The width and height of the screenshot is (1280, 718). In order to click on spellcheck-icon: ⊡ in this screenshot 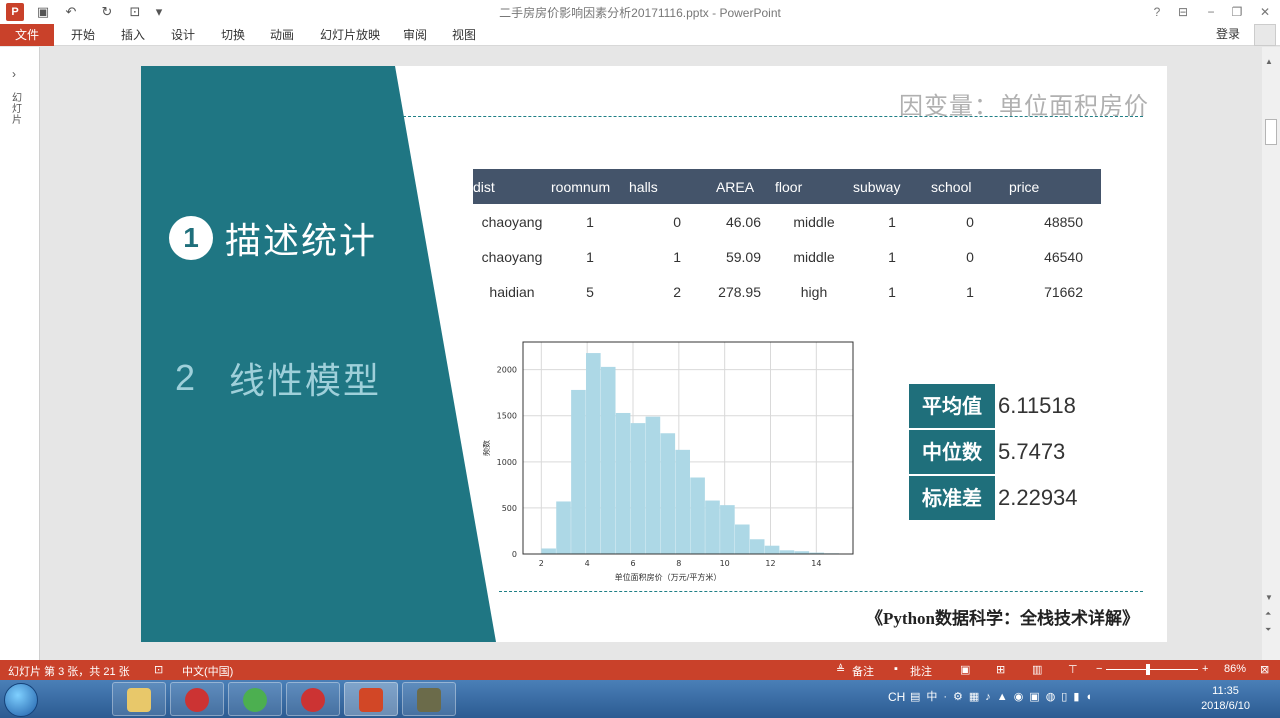, I will do `click(158, 669)`.